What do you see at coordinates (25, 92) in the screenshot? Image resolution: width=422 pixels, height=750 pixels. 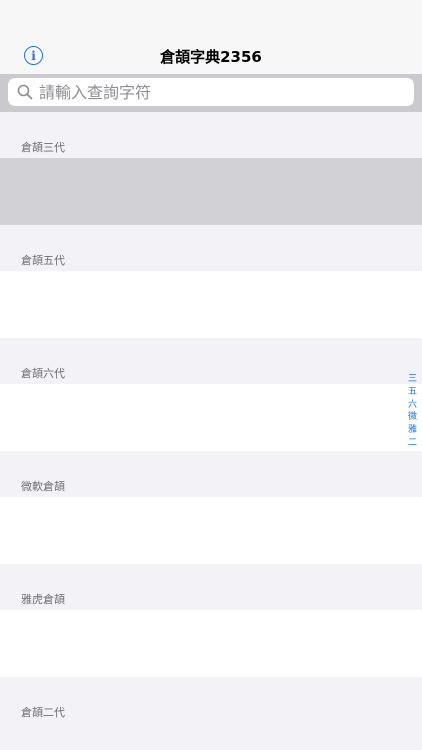 I see `search-icon` at bounding box center [25, 92].